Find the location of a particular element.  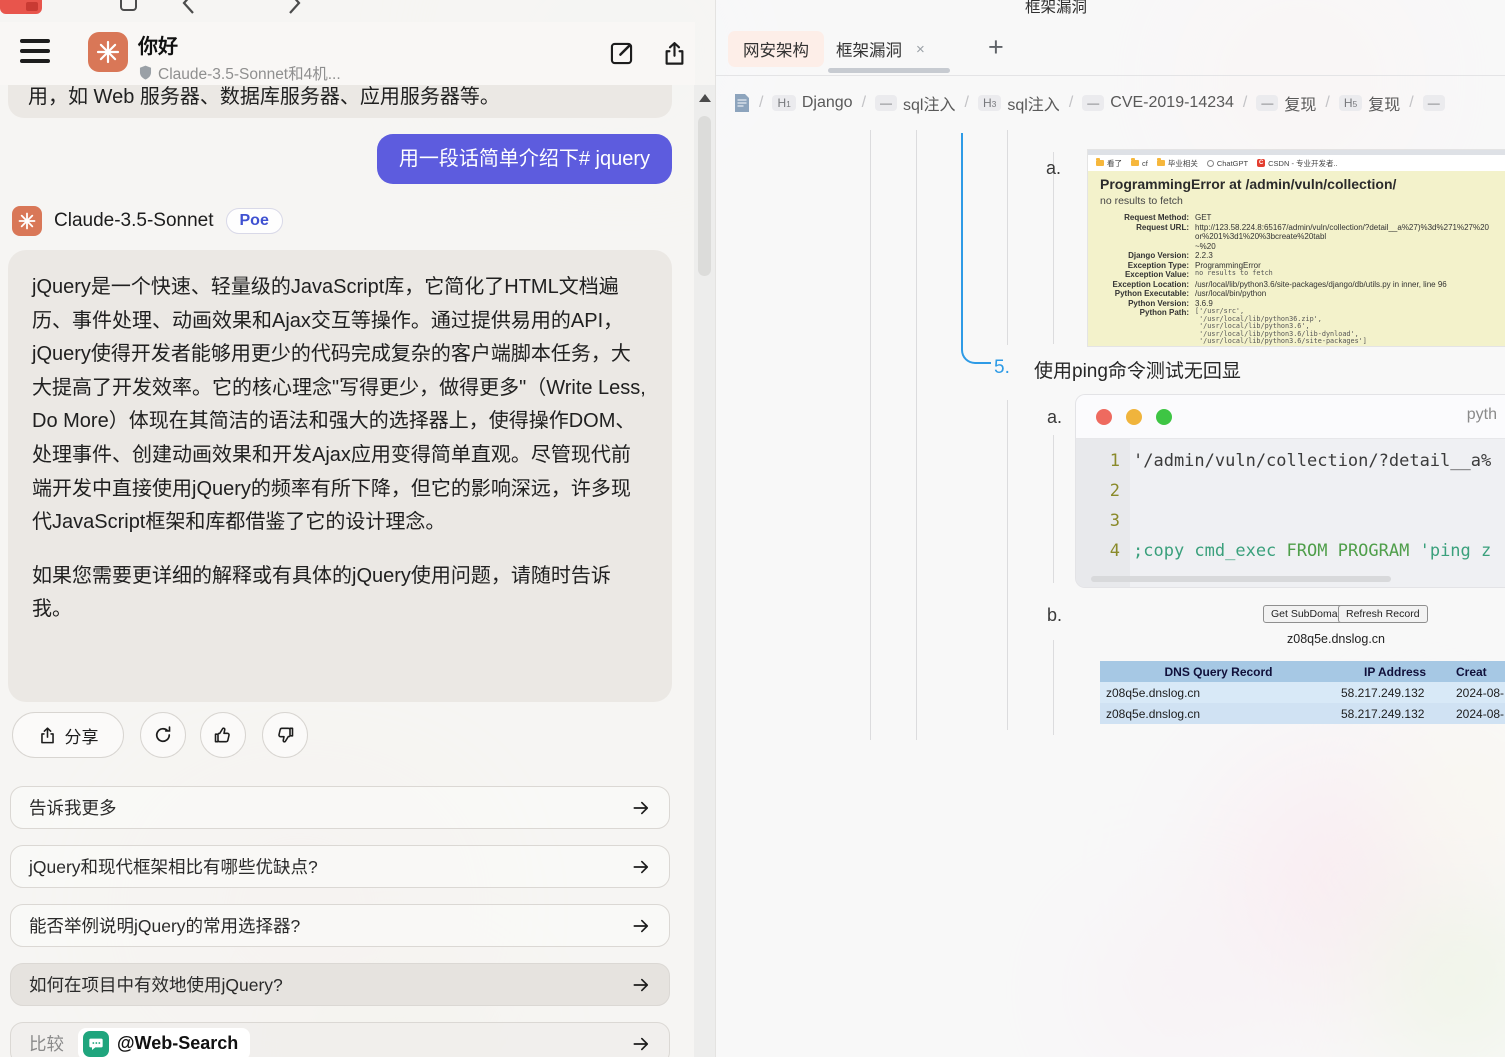

thumbs-up-button is located at coordinates (223, 735).